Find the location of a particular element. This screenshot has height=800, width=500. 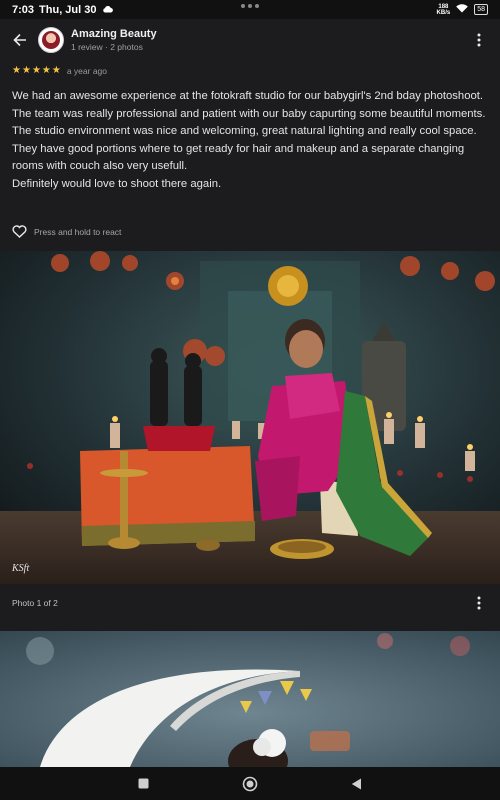

status-dots is located at coordinates (250, 6).